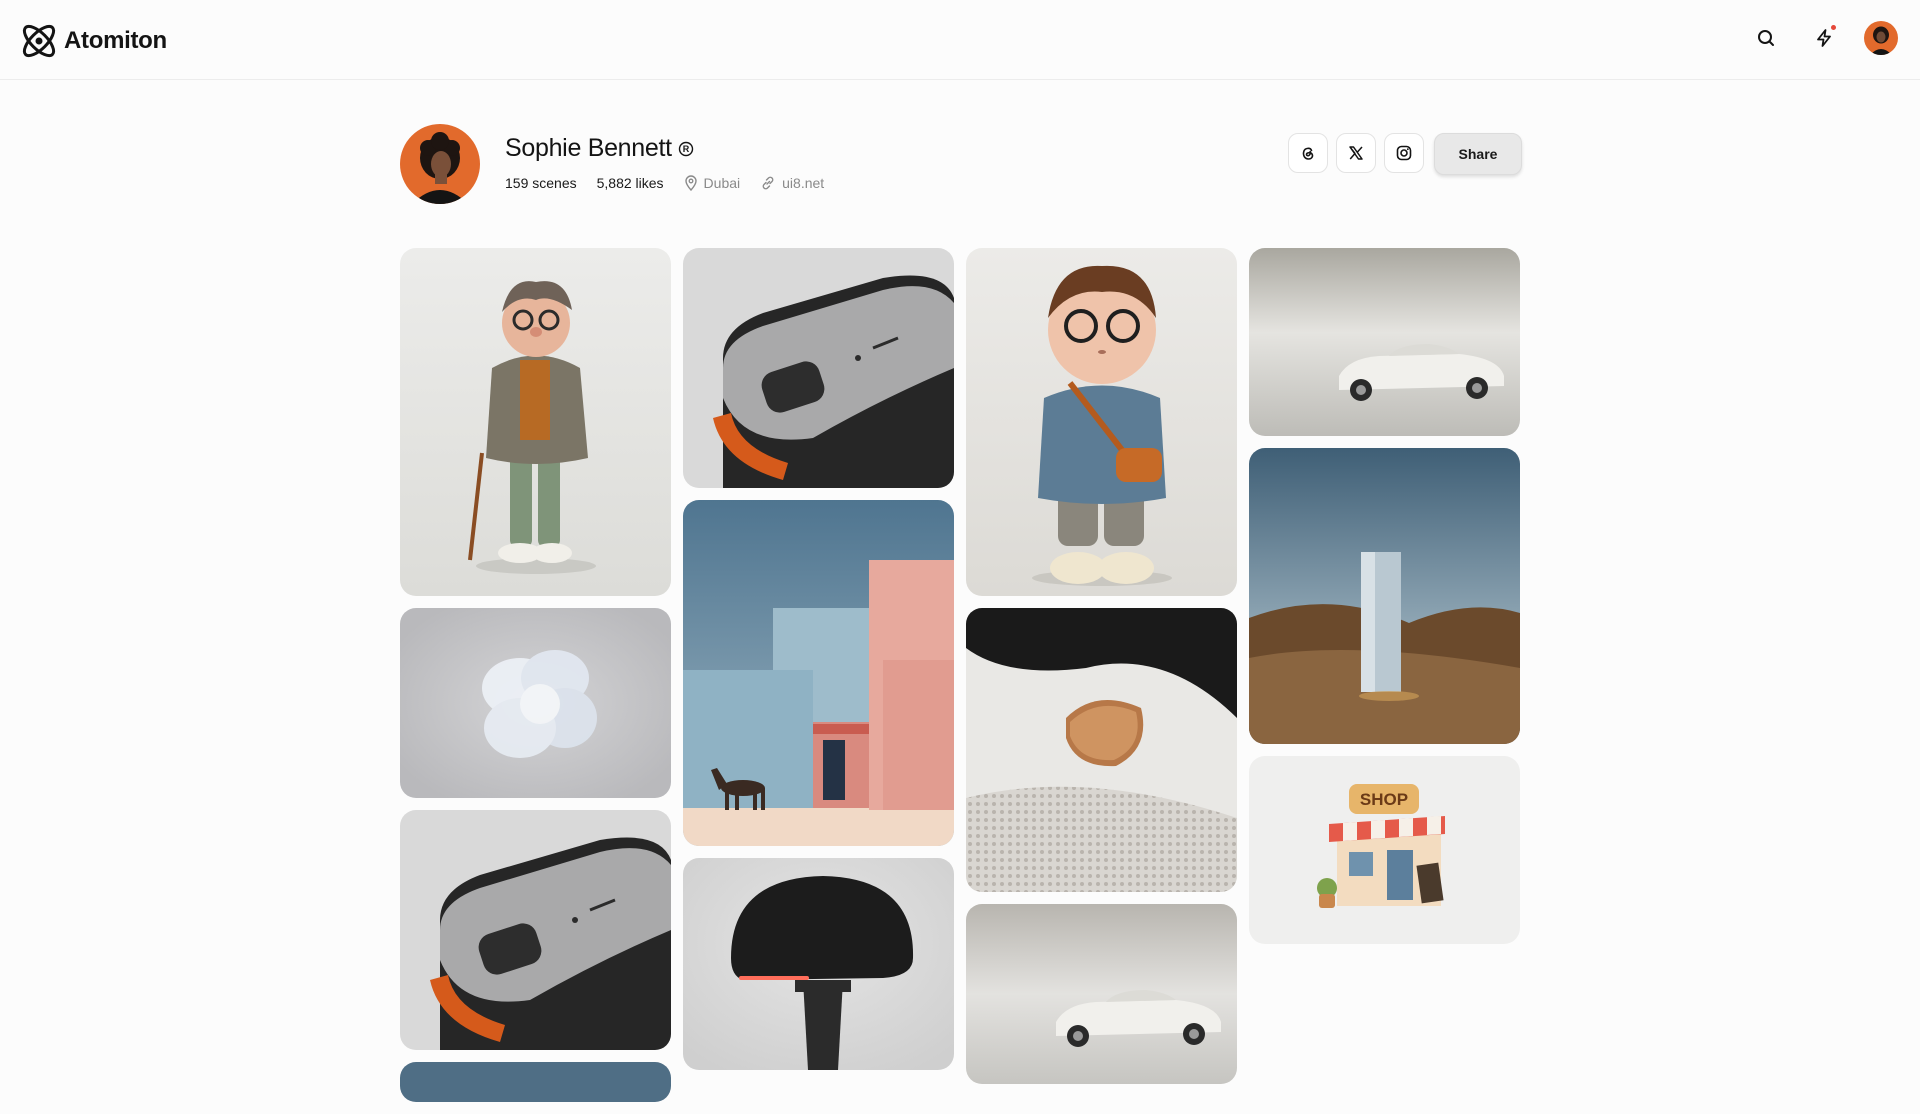 This screenshot has width=1920, height=1114. Describe the element at coordinates (818, 673) in the screenshot. I see `scene-card-pink-building-horse` at that location.